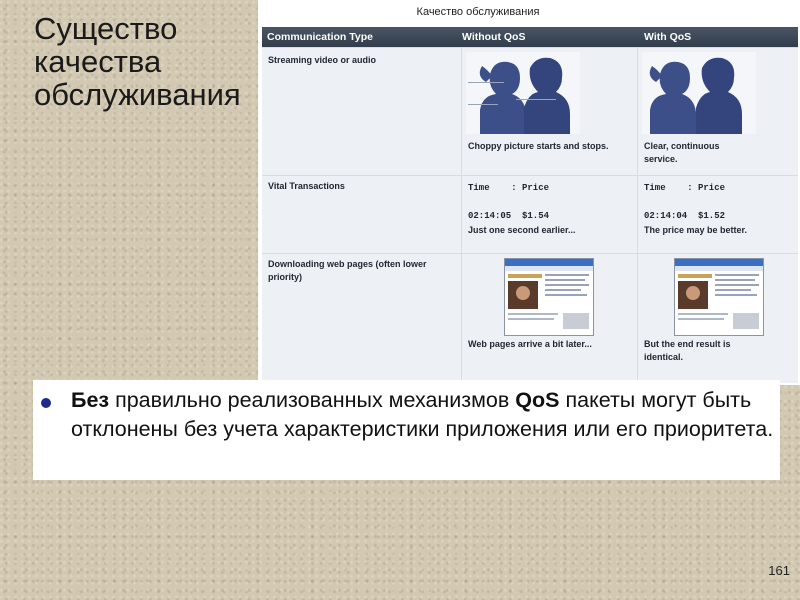  I want to click on slide-title: Существо качества обслуживания, so click(137, 61).